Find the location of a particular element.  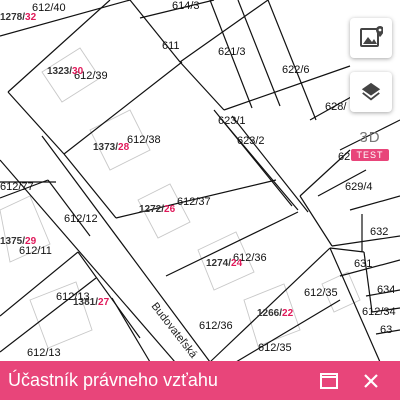

parcel-label: 628/ is located at coordinates (336, 107).